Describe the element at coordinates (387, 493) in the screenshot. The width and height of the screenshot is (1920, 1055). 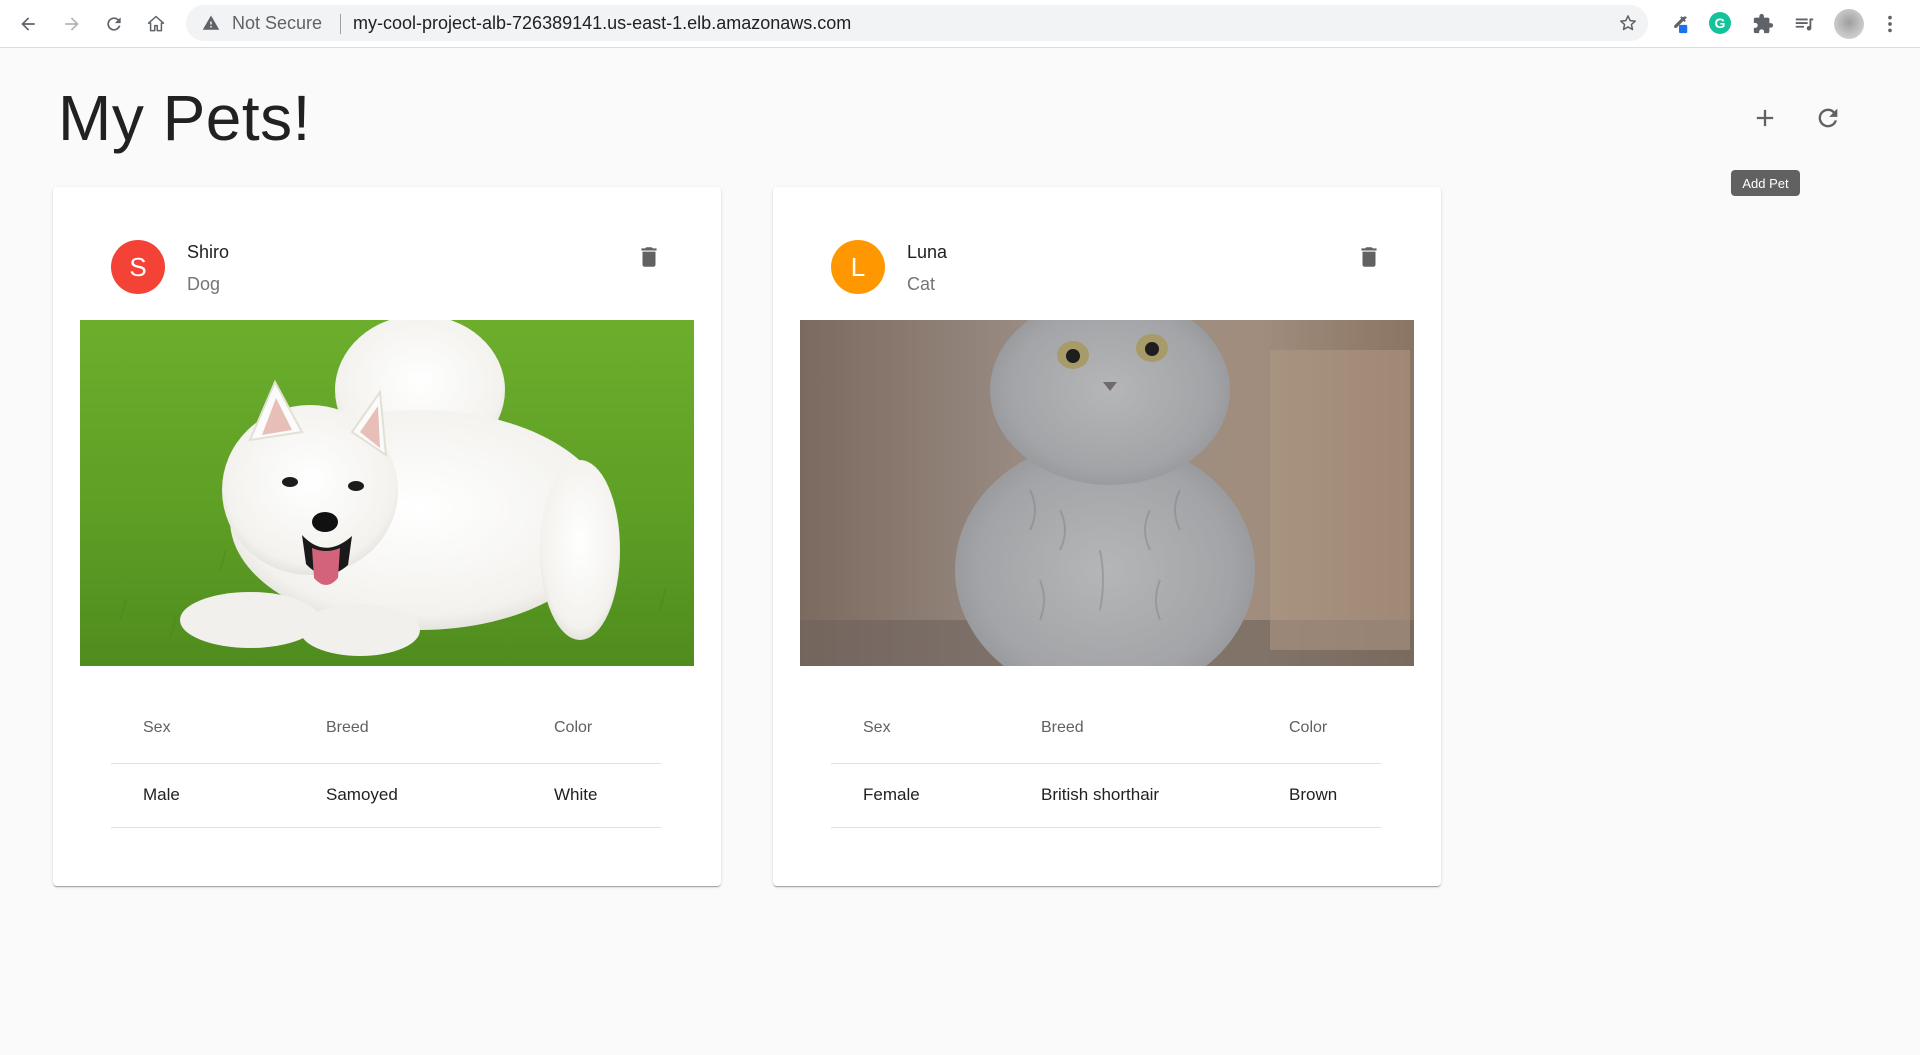
I see `dog-photo` at that location.